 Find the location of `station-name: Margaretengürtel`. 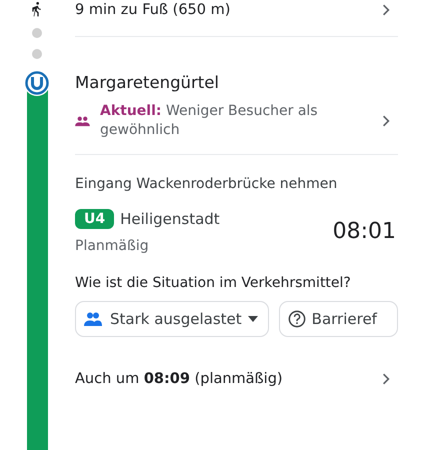

station-name: Margaretengürtel is located at coordinates (147, 82).